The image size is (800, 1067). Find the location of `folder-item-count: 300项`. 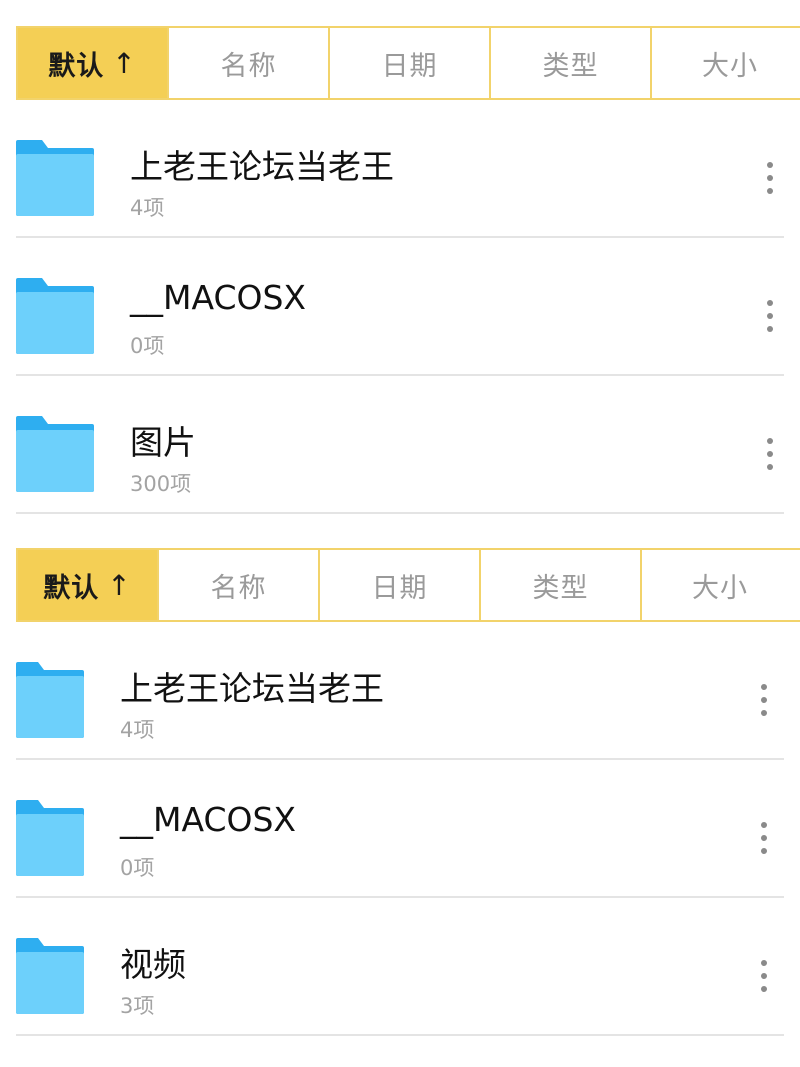

folder-item-count: 300项 is located at coordinates (161, 484).